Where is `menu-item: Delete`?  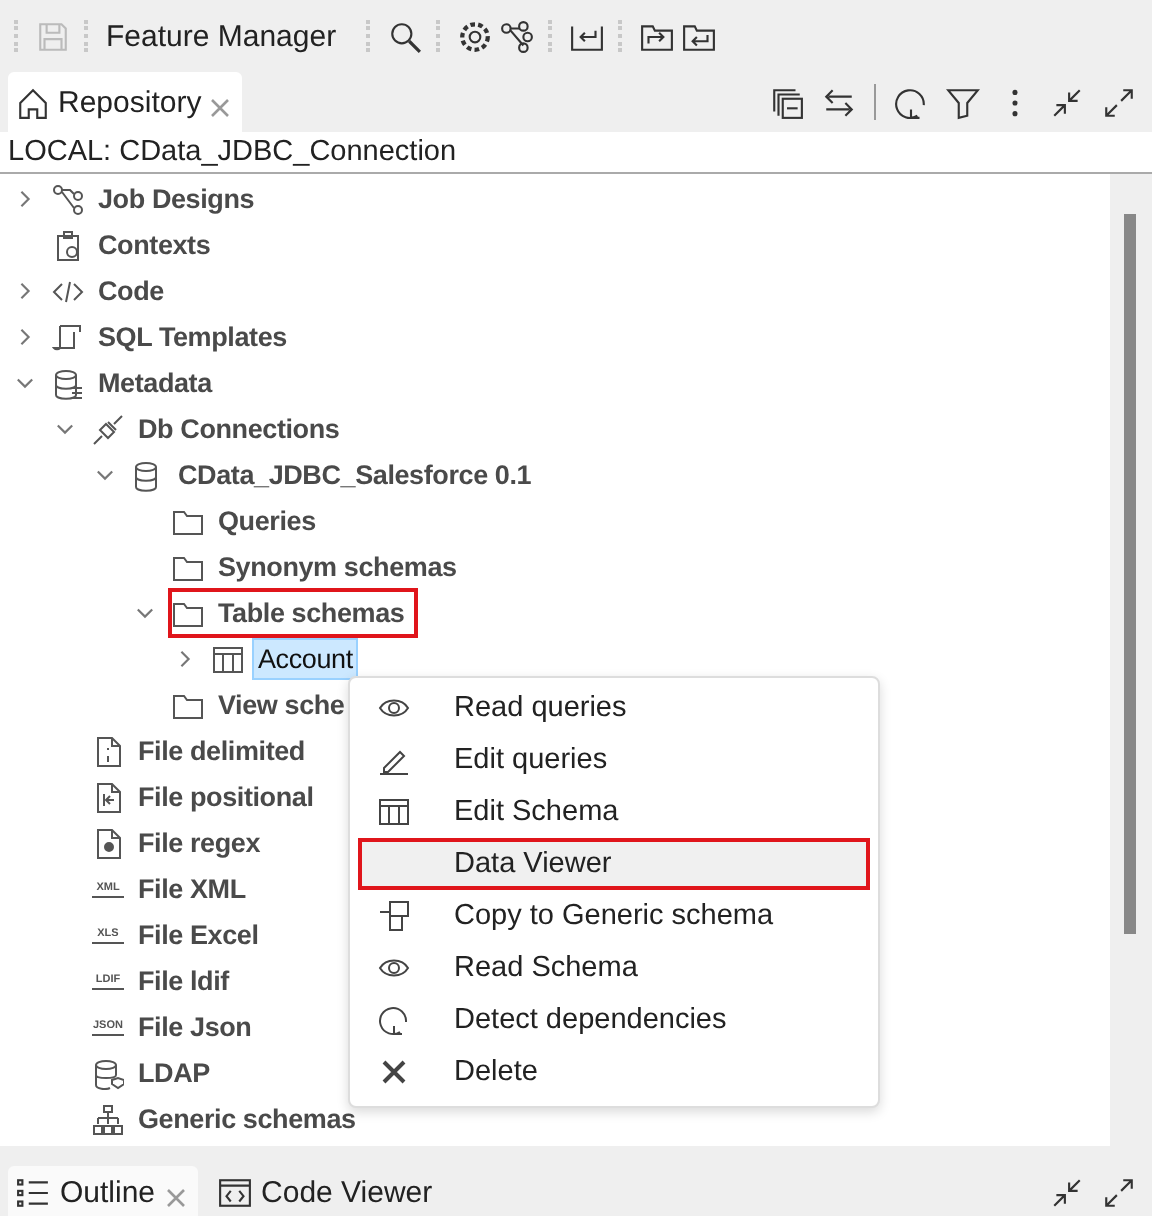 menu-item: Delete is located at coordinates (614, 1072).